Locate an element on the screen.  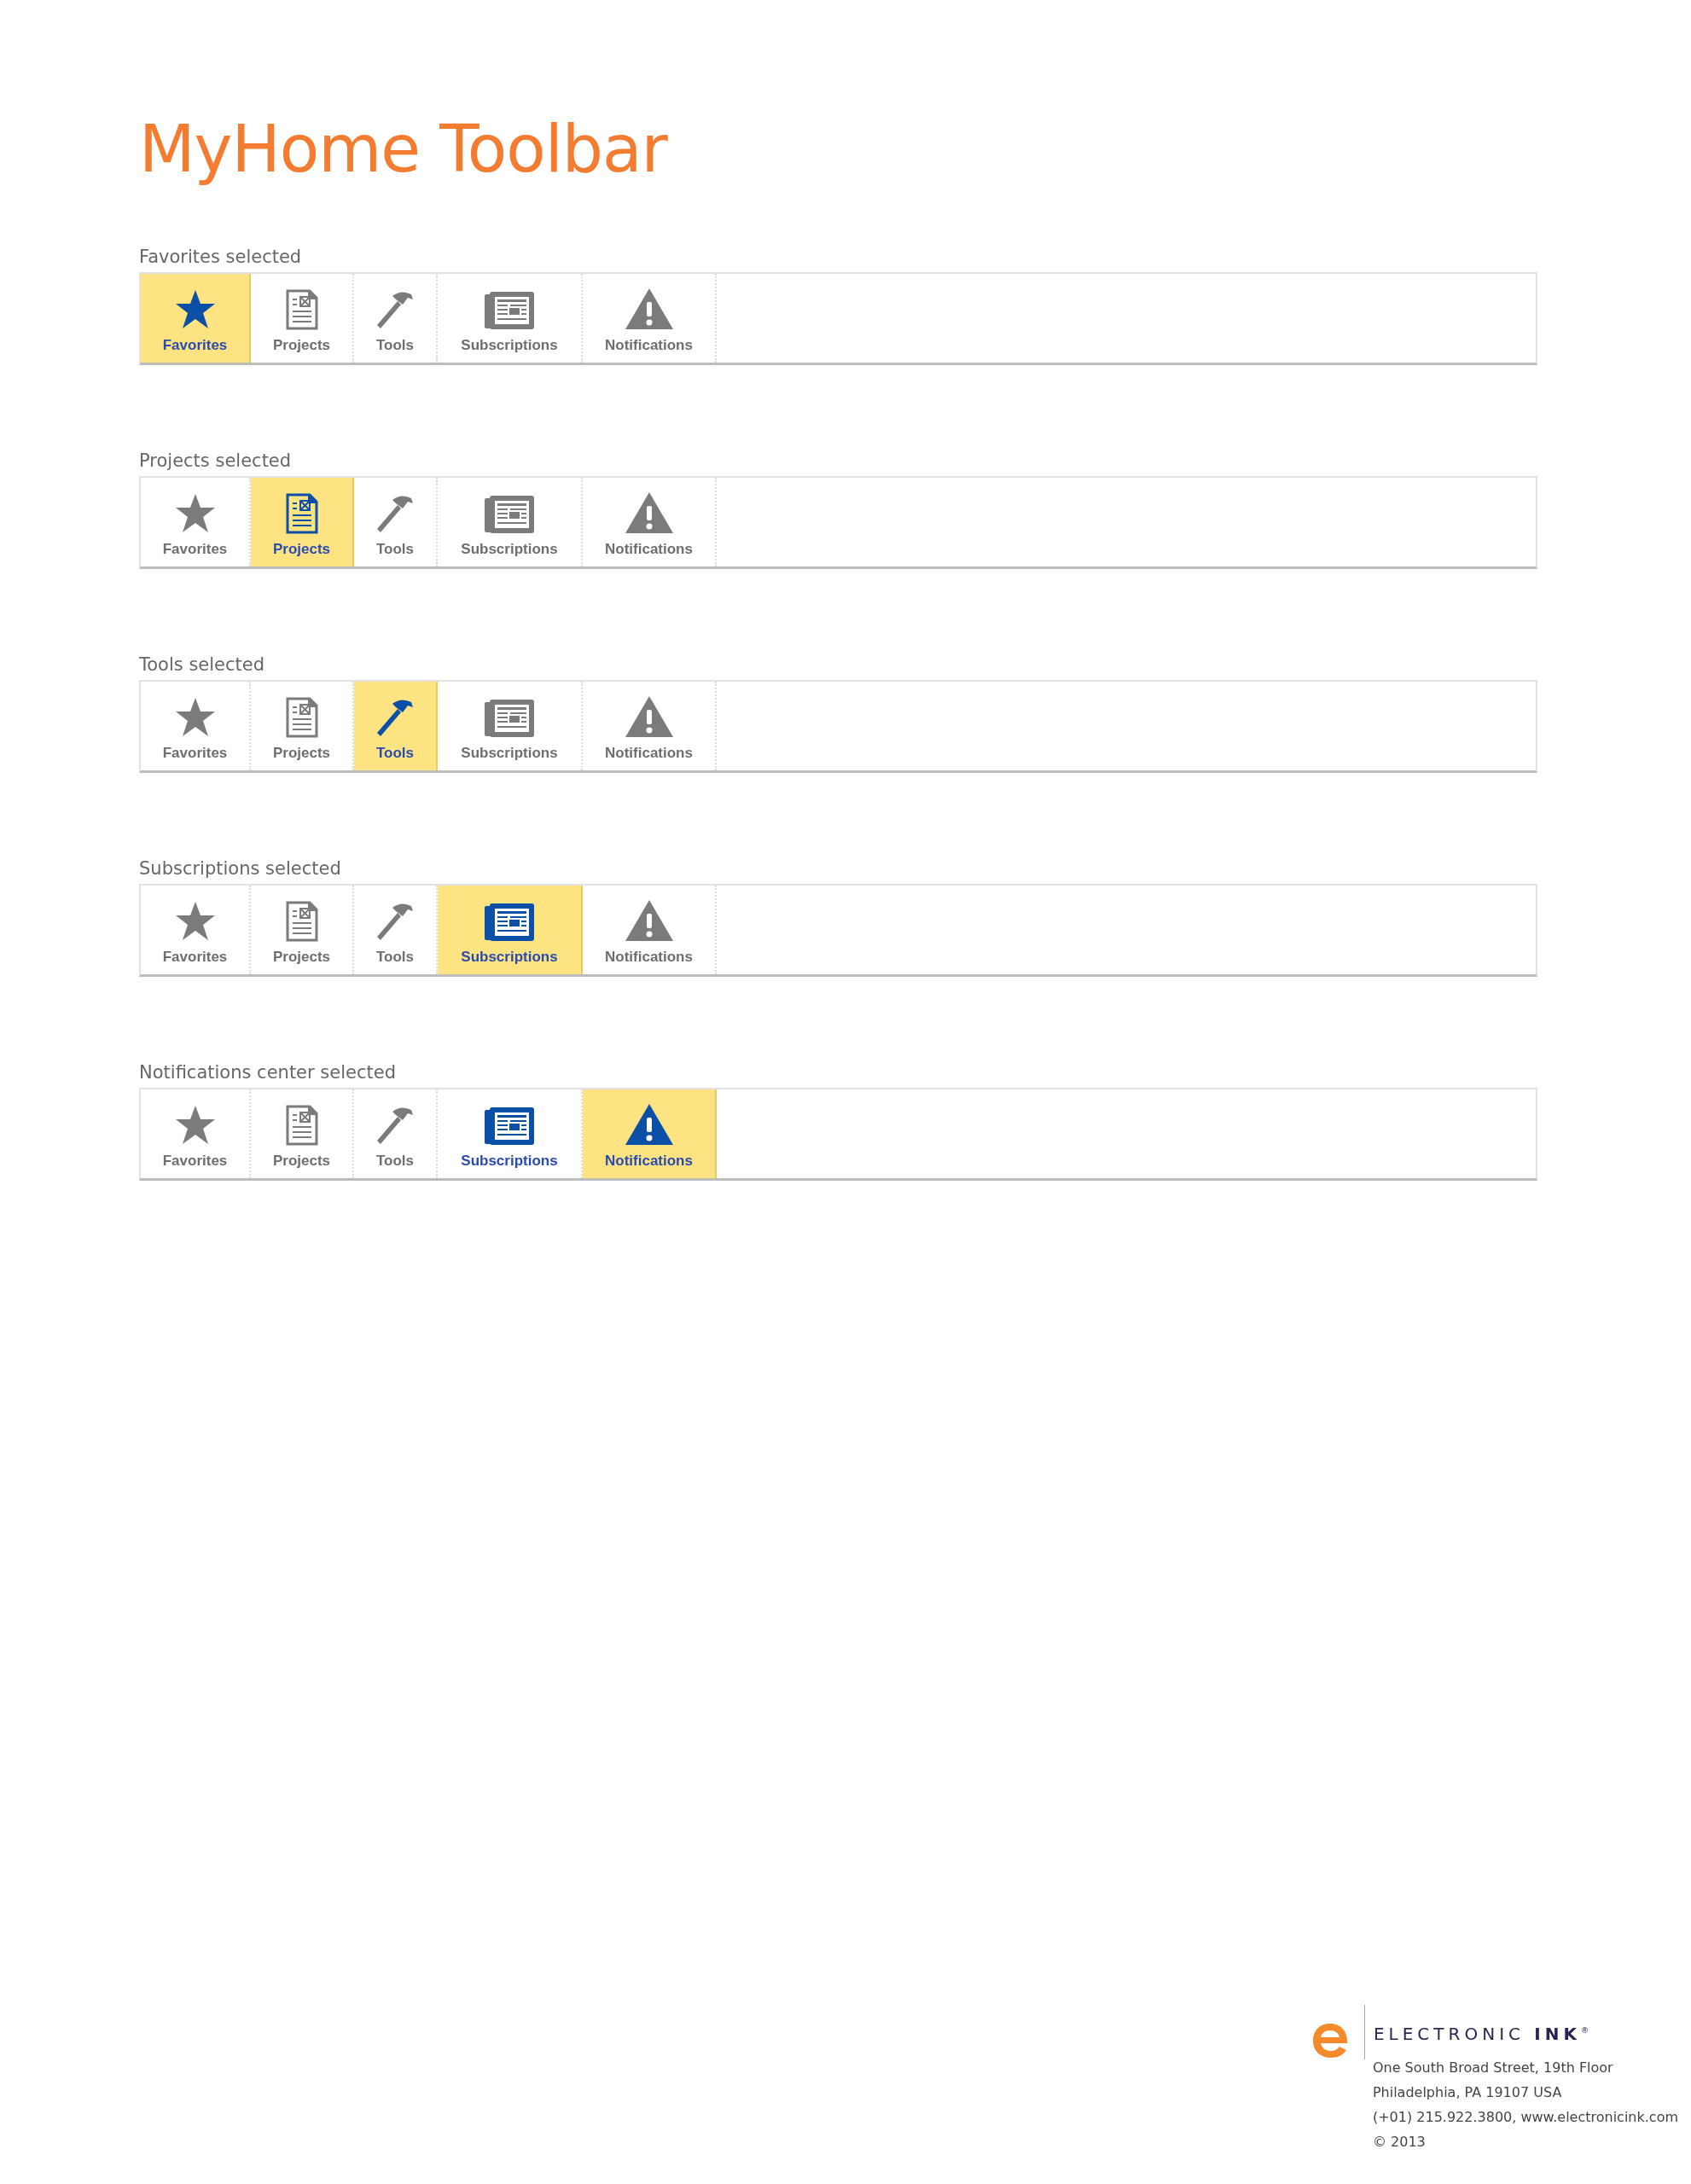
address-line: © 2013 is located at coordinates (1399, 2142).